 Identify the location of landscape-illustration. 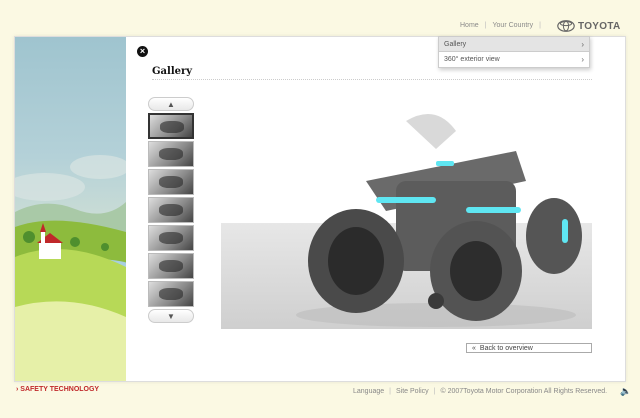
(70, 209).